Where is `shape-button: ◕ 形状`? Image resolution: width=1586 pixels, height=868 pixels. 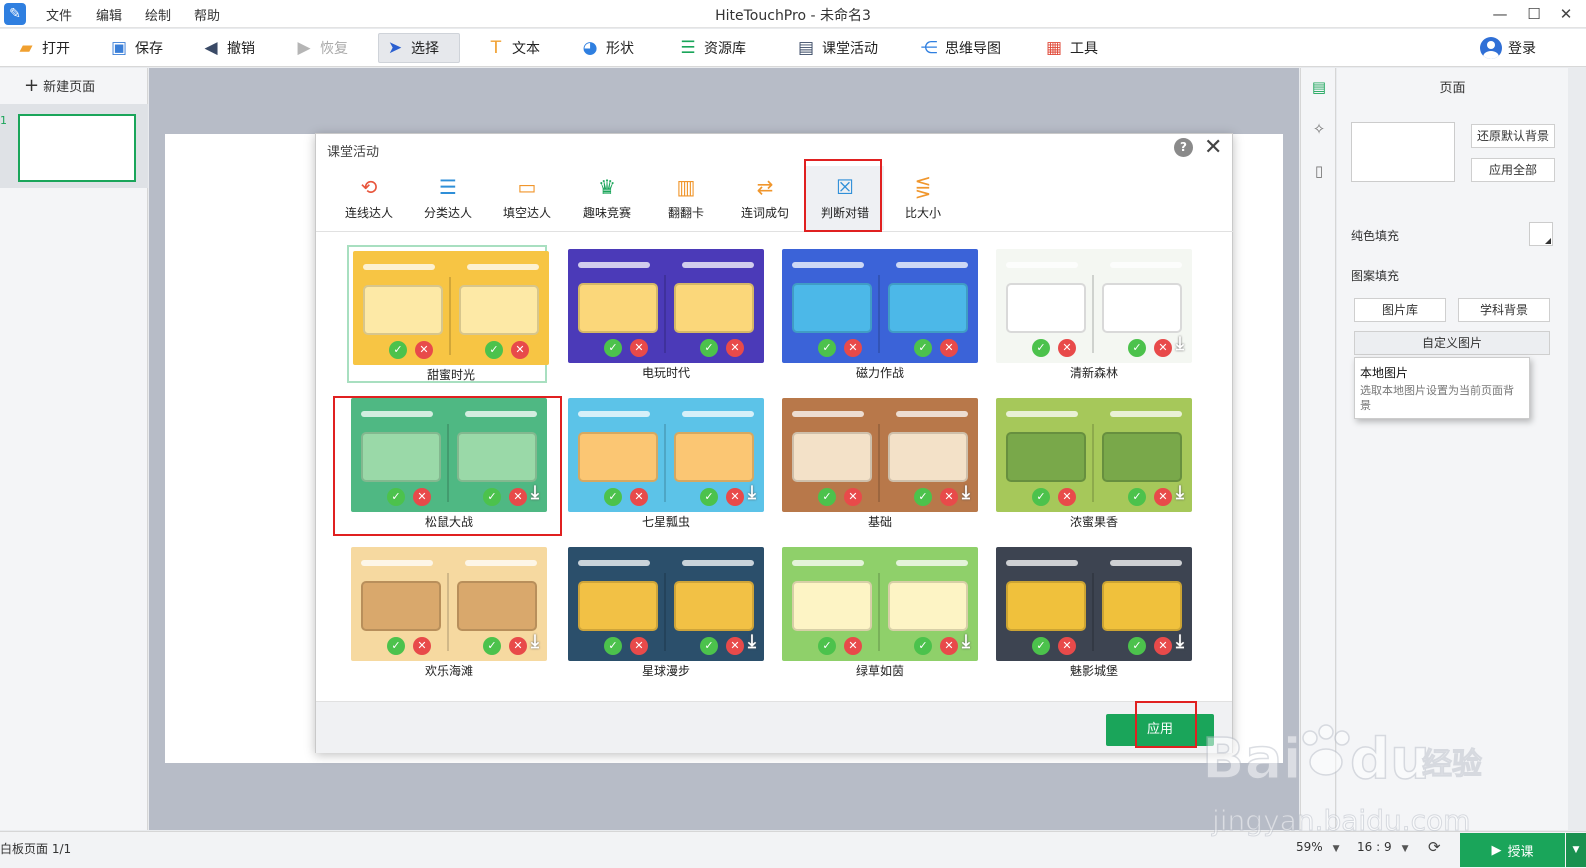
shape-button: ◕ 形状 is located at coordinates (607, 48).